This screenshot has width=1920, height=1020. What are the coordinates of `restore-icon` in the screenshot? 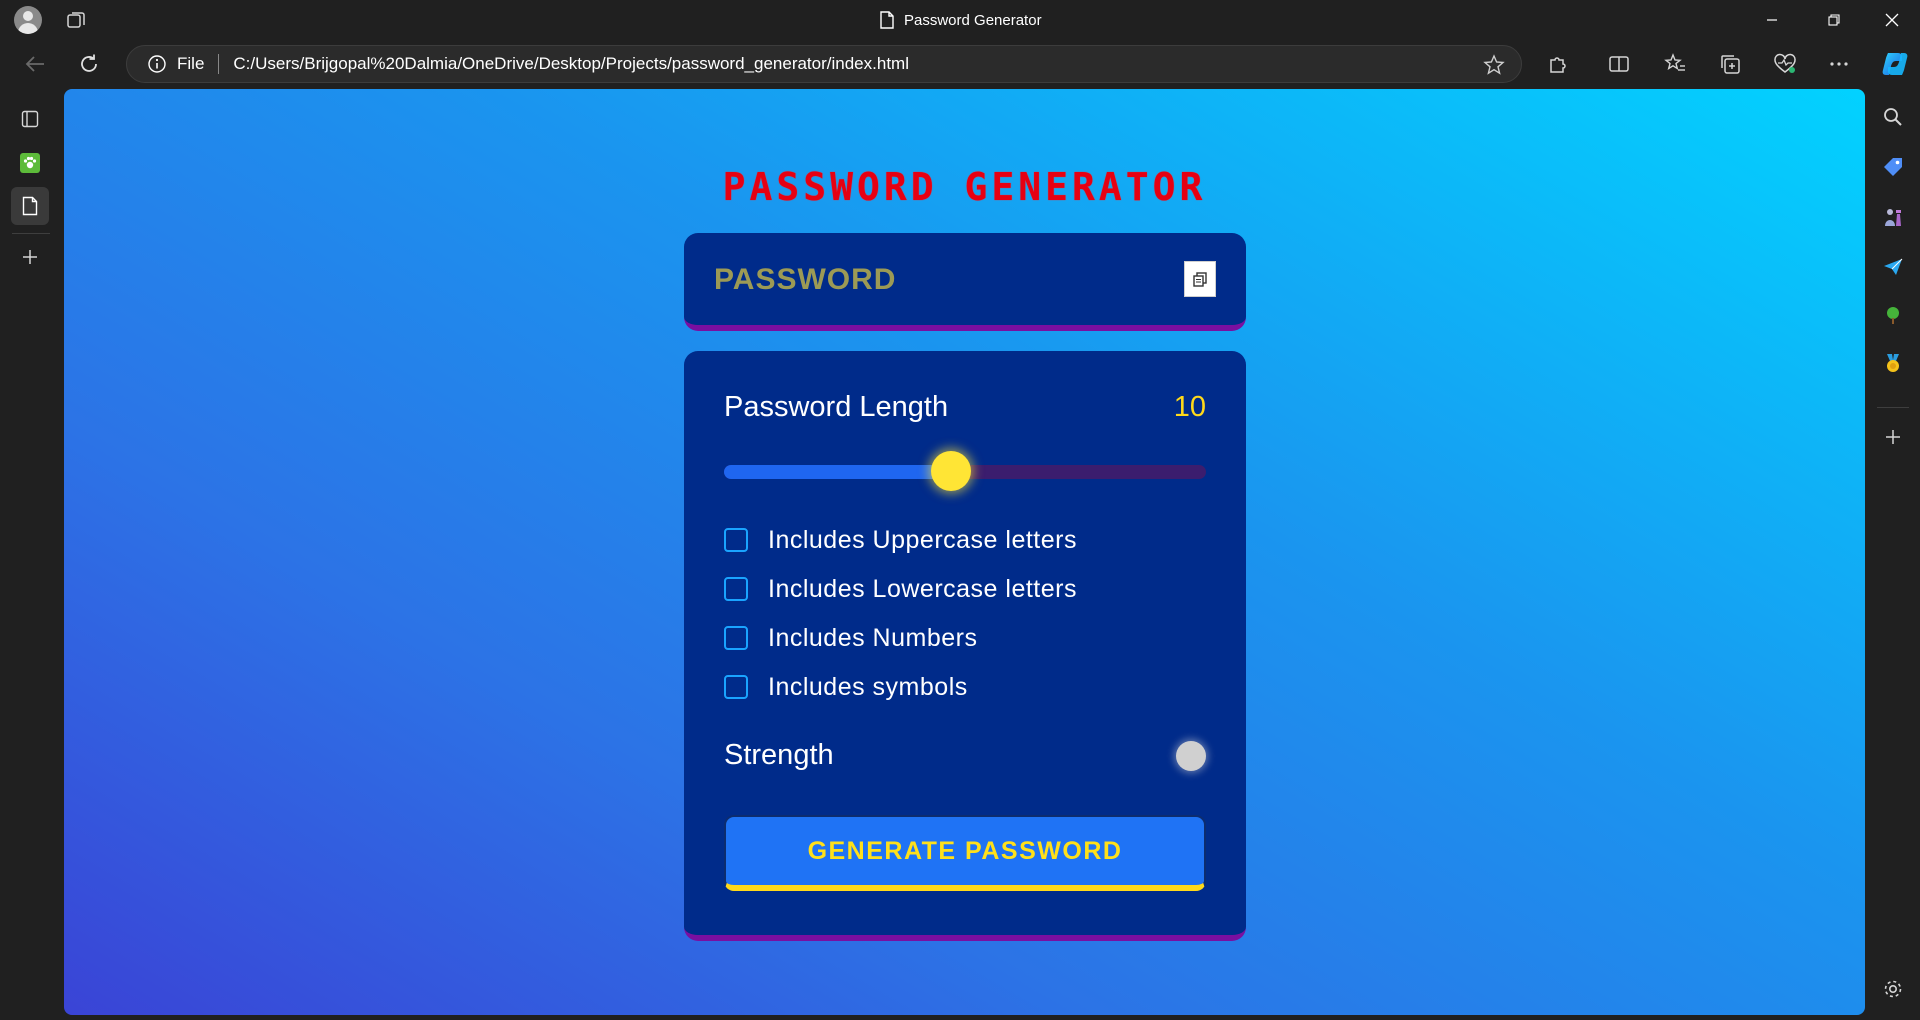 It's located at (1834, 20).